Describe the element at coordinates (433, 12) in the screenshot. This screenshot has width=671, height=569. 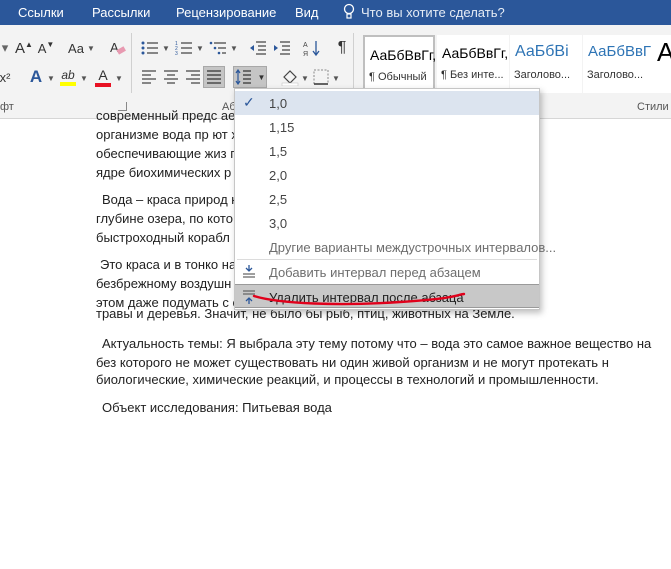
I see `tell-me-search: Что вы хотите сделать?` at that location.